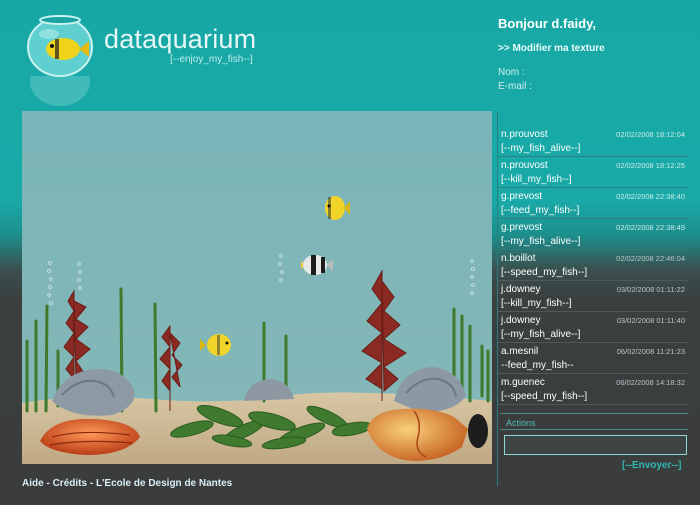 Image resolution: width=700 pixels, height=505 pixels. What do you see at coordinates (33, 483) in the screenshot?
I see `aide-link: Aide` at bounding box center [33, 483].